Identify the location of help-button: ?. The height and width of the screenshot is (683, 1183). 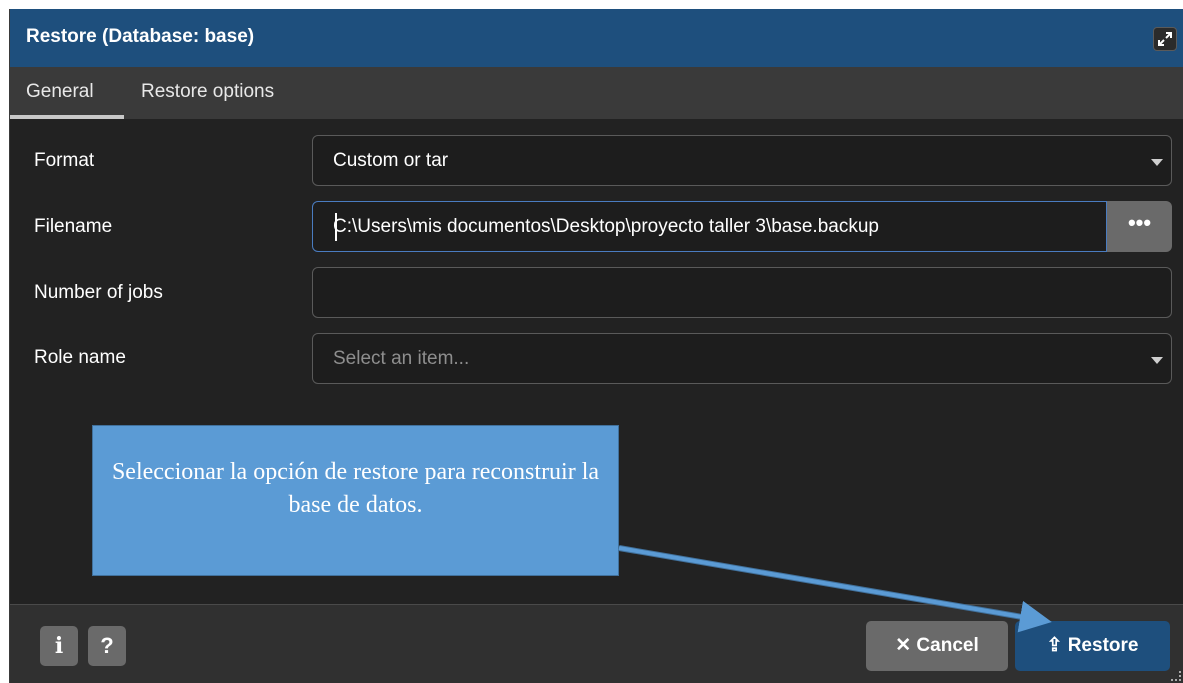
(107, 646).